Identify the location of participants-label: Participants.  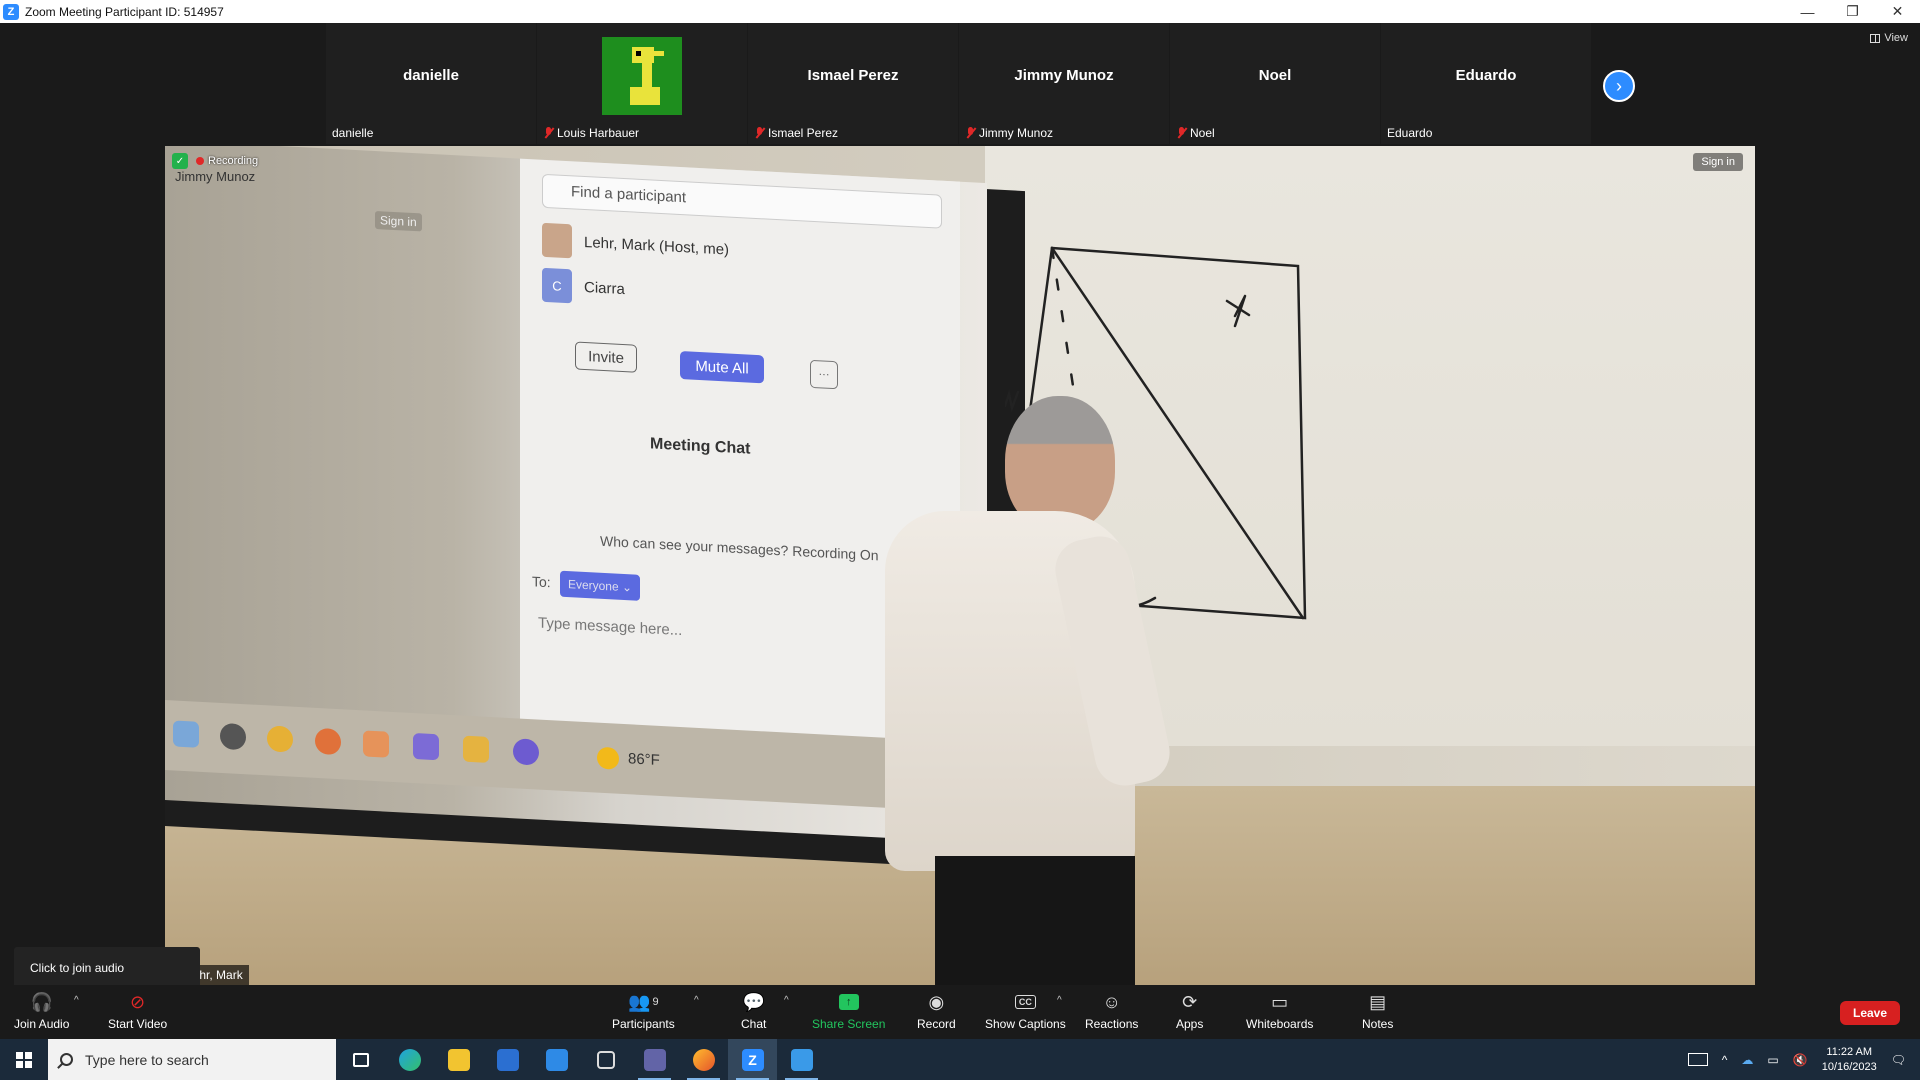
(643, 1024).